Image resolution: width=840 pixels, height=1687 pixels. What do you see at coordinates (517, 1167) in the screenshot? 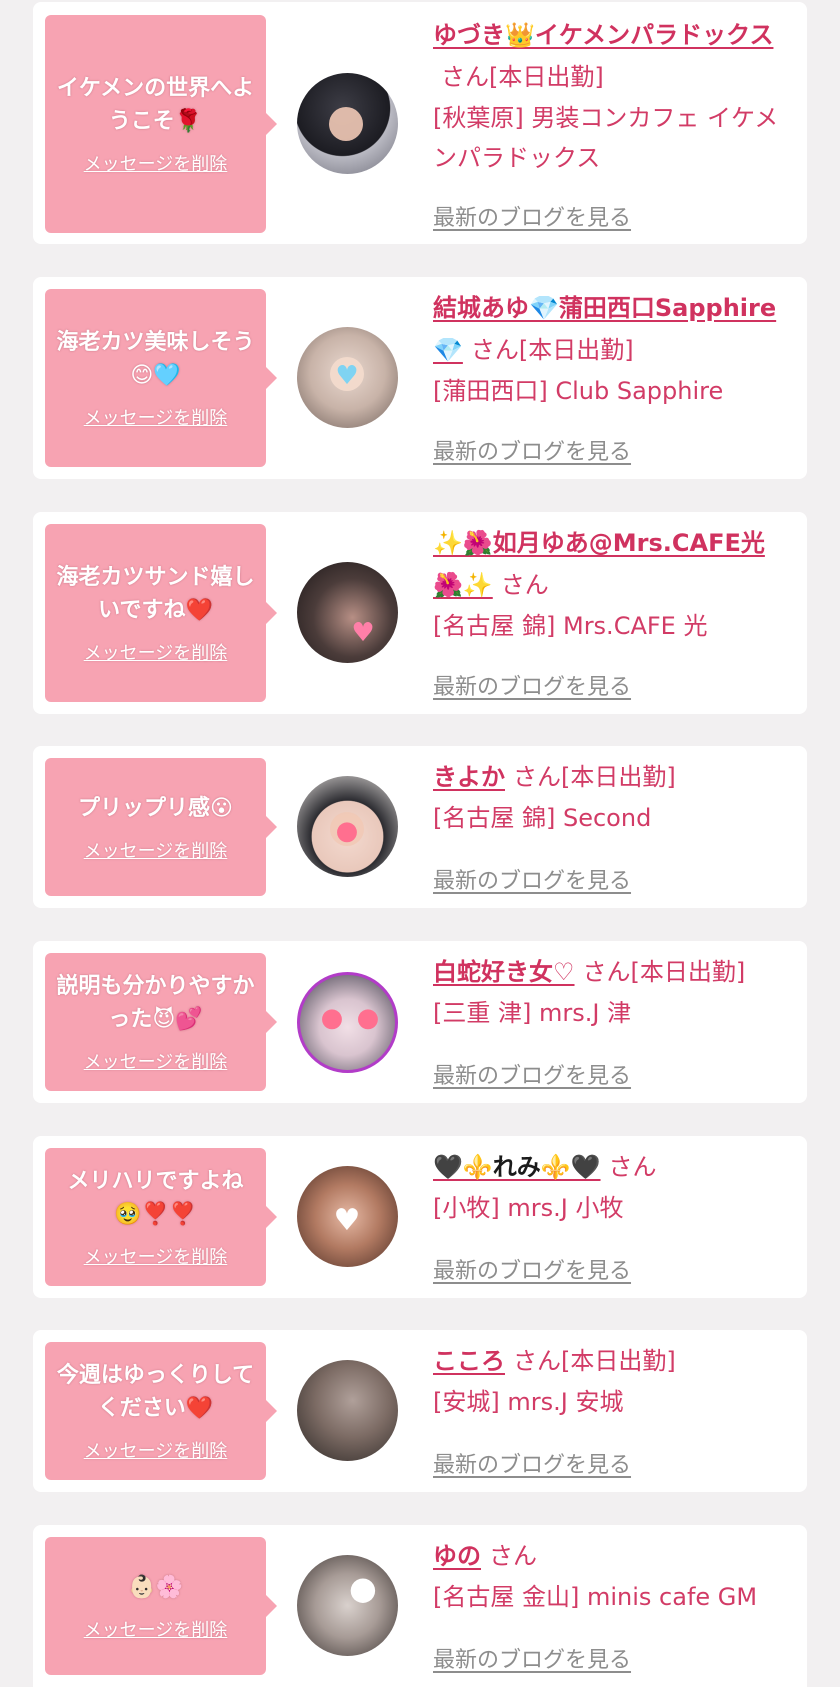
I see `cast-name-link: 🖤⚜️れみ⚜️🖤` at bounding box center [517, 1167].